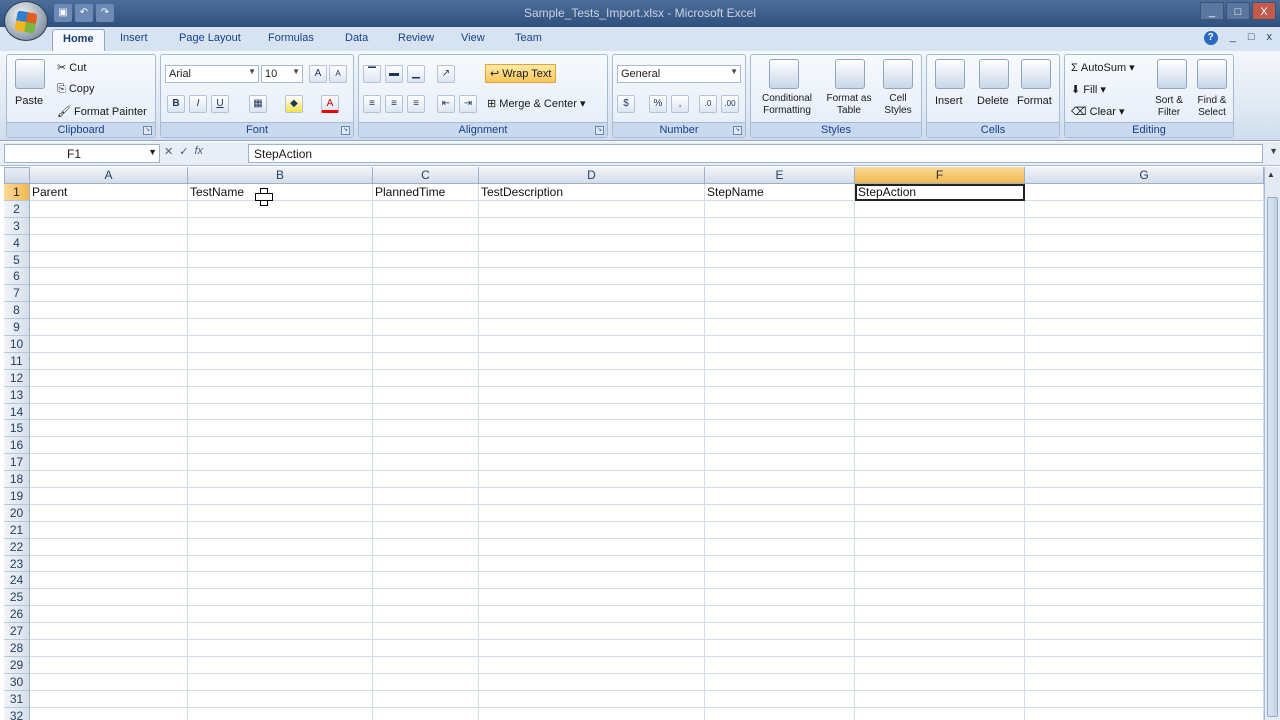 Image resolution: width=1280 pixels, height=720 pixels. Describe the element at coordinates (17, 328) in the screenshot. I see `row-header: 9` at that location.